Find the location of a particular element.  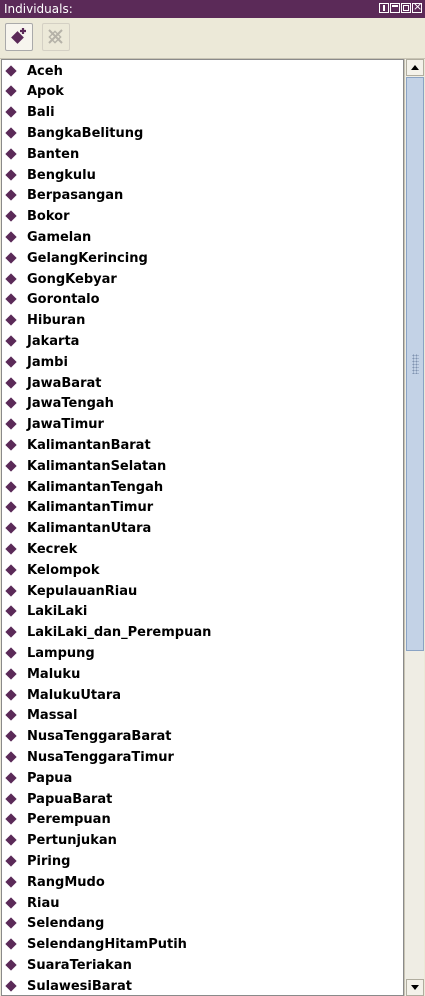

individual-list-item: Banten is located at coordinates (42, 154).